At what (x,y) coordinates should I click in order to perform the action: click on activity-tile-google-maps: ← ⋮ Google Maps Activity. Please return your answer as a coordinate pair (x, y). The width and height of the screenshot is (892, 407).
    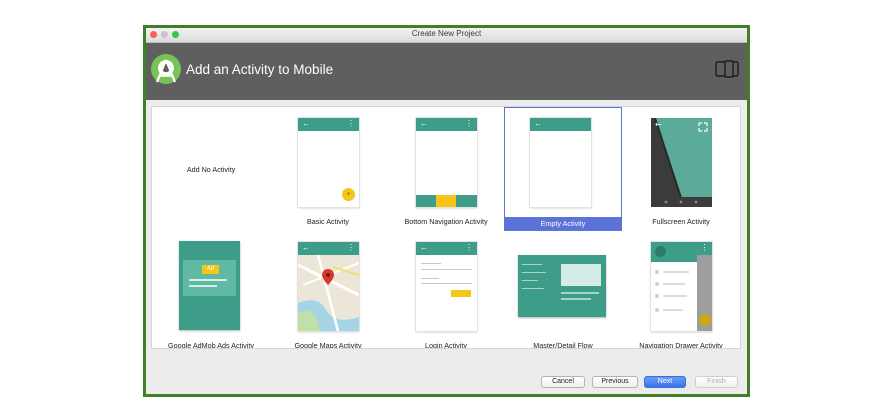
    Looking at the image, I should click on (328, 290).